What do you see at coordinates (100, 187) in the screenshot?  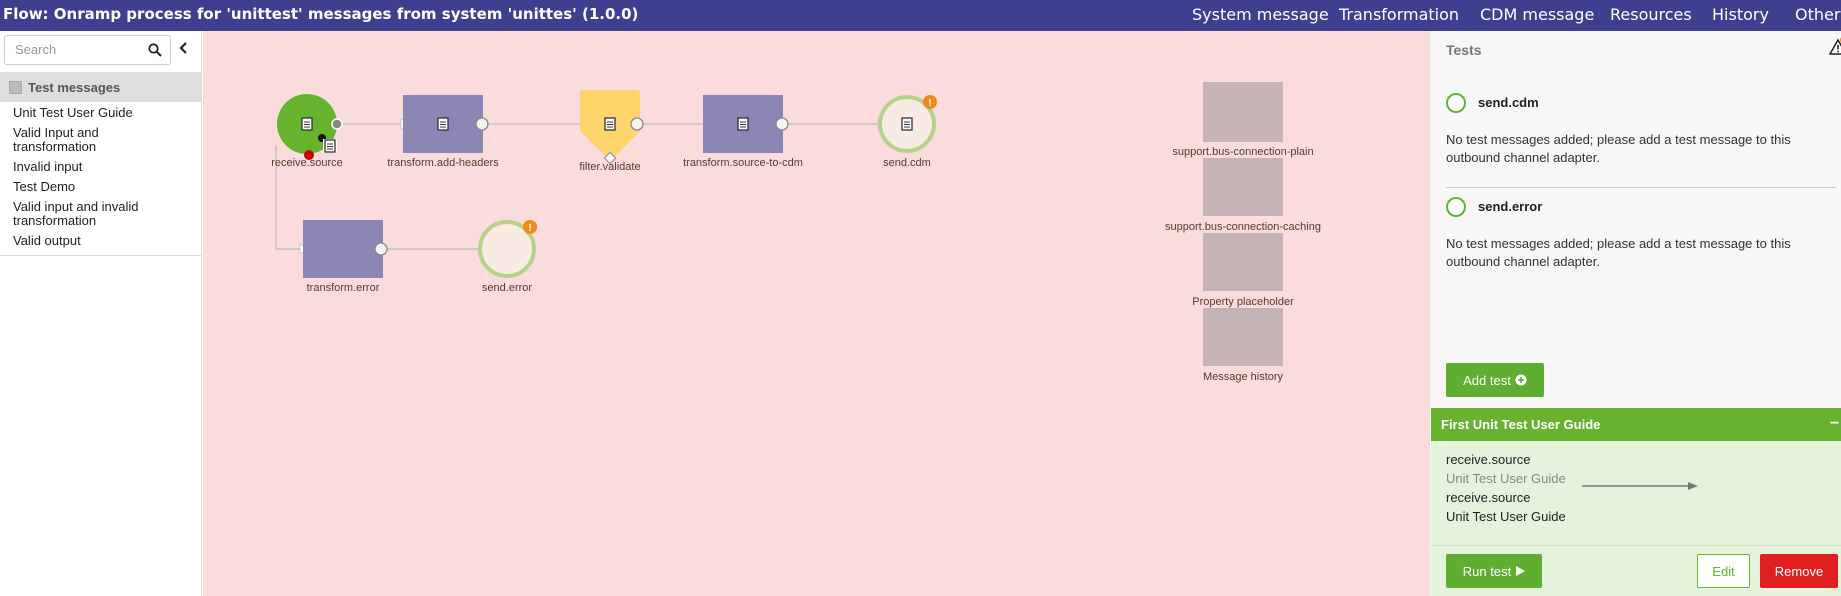 I see `list-item: Test Demo` at bounding box center [100, 187].